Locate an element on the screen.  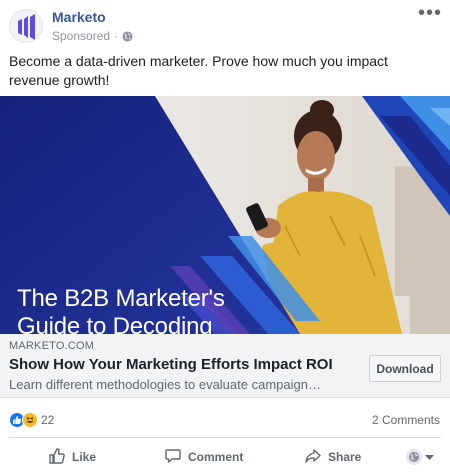
post-meta: Sponsored · is located at coordinates (92, 36).